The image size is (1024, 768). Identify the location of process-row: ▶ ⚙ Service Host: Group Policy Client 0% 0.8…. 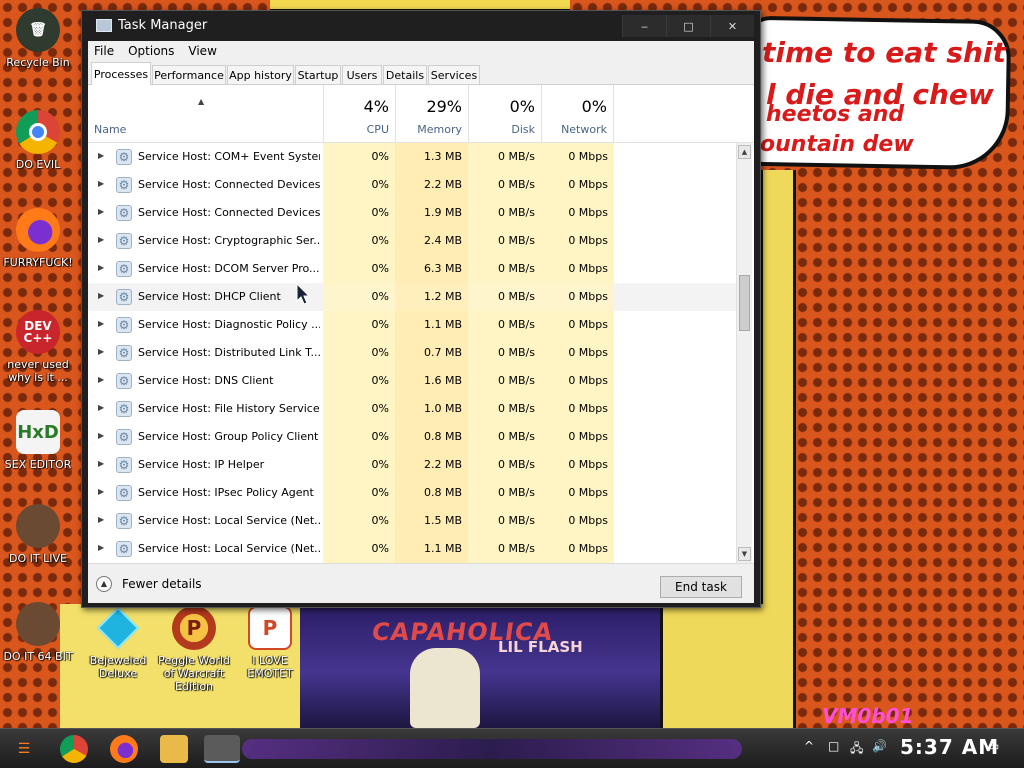
(412, 437).